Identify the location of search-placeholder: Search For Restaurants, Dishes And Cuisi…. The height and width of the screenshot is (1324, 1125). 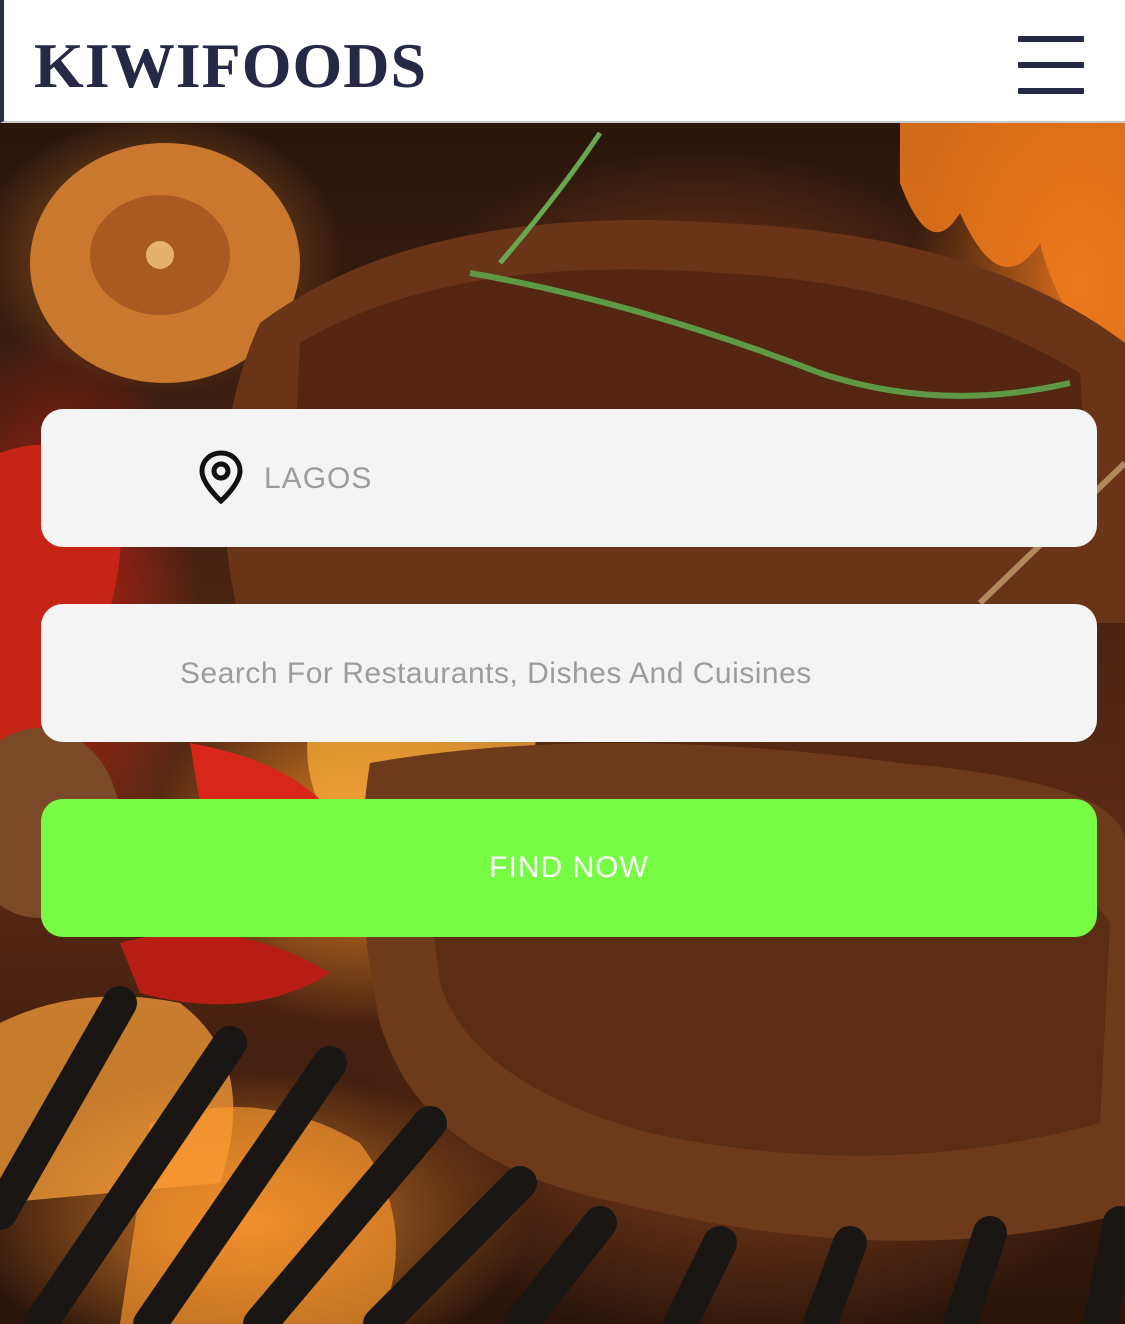
(496, 674).